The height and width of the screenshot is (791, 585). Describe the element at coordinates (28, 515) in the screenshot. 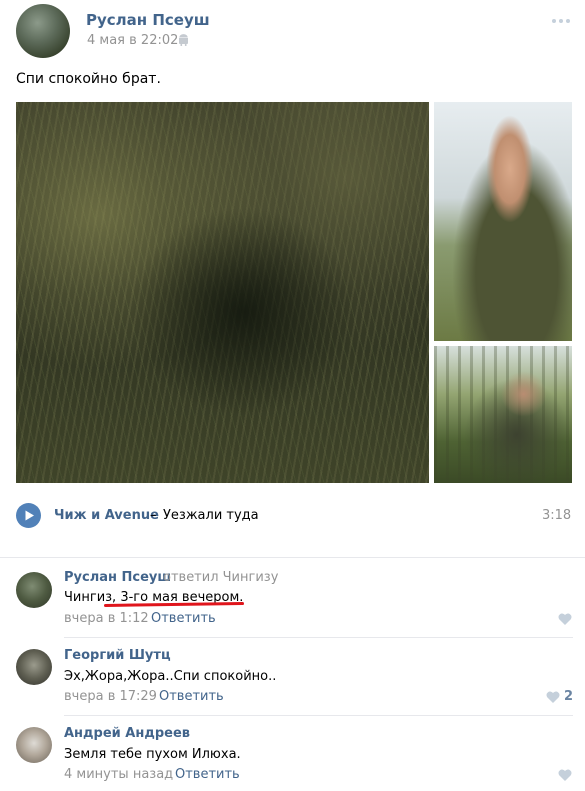

I see `play-icon` at that location.